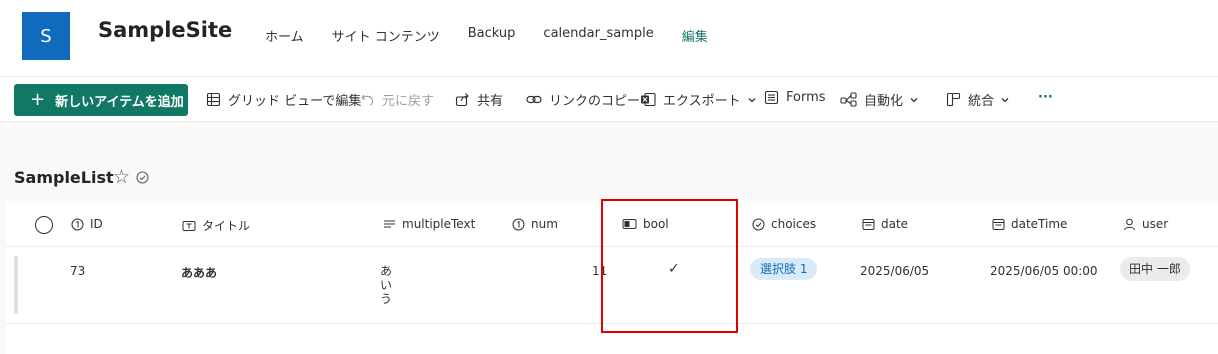  I want to click on site-title: SampleSite, so click(165, 30).